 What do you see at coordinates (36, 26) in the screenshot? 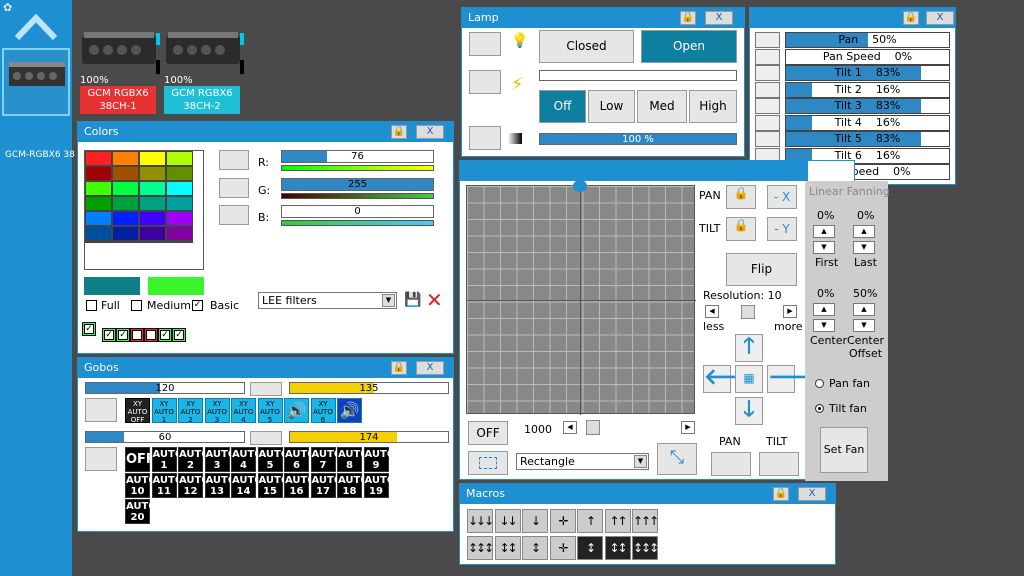
I see `chevron-up-icon` at bounding box center [36, 26].